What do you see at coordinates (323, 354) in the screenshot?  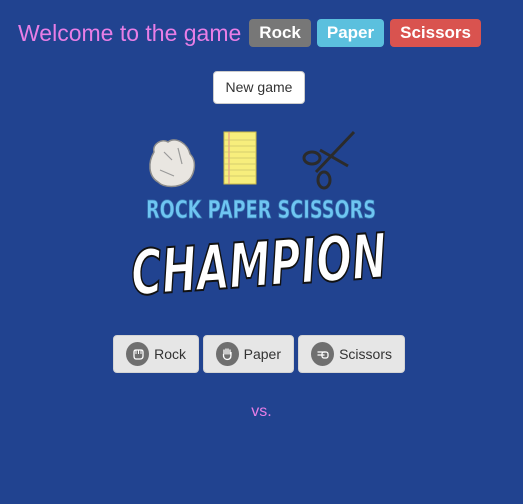 I see `hand-scissors-icon` at bounding box center [323, 354].